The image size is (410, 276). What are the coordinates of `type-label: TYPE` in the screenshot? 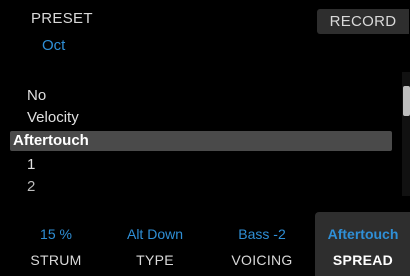 It's located at (155, 260).